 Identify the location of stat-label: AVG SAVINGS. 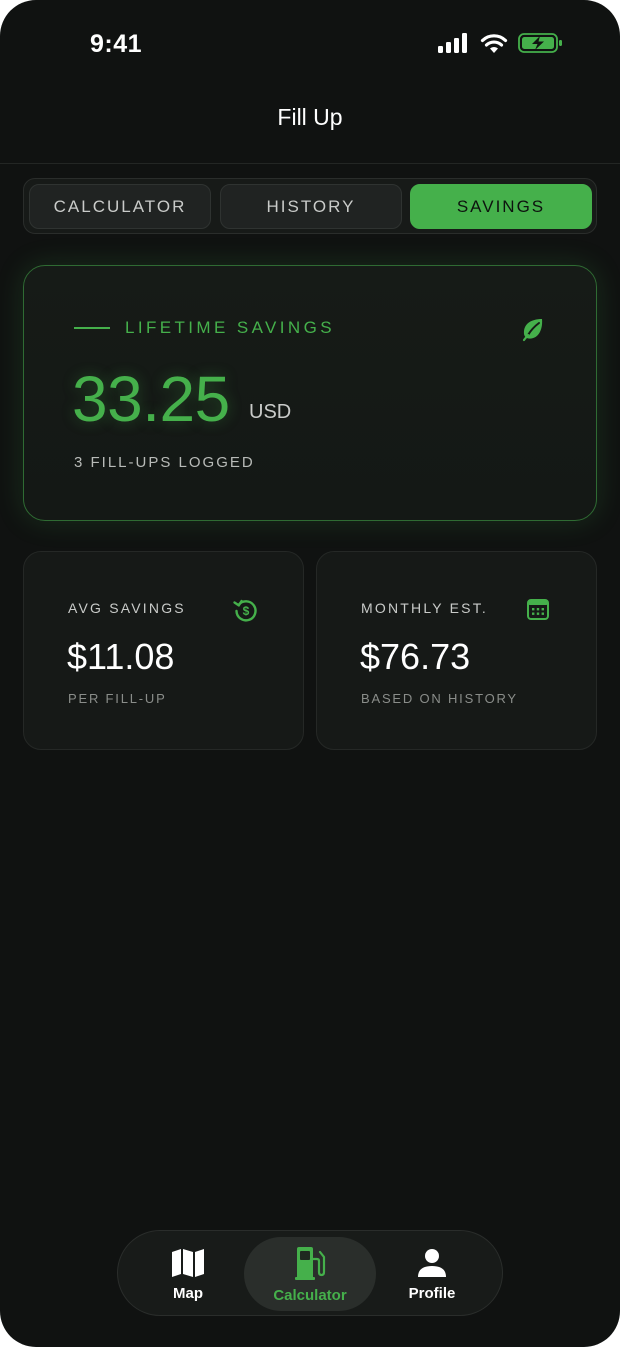
(127, 608).